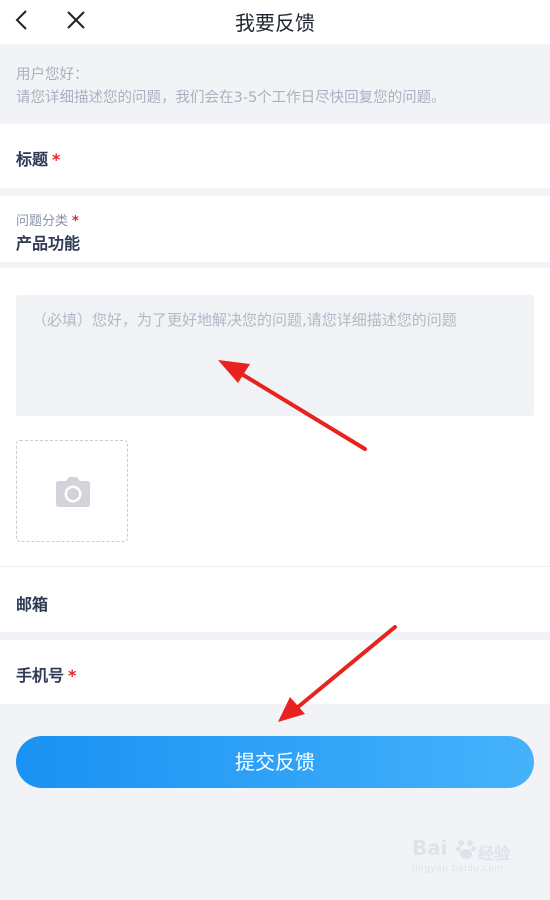 The width and height of the screenshot is (550, 900). Describe the element at coordinates (275, 762) in the screenshot. I see `submit-feedback-button: 提交反馈` at that location.